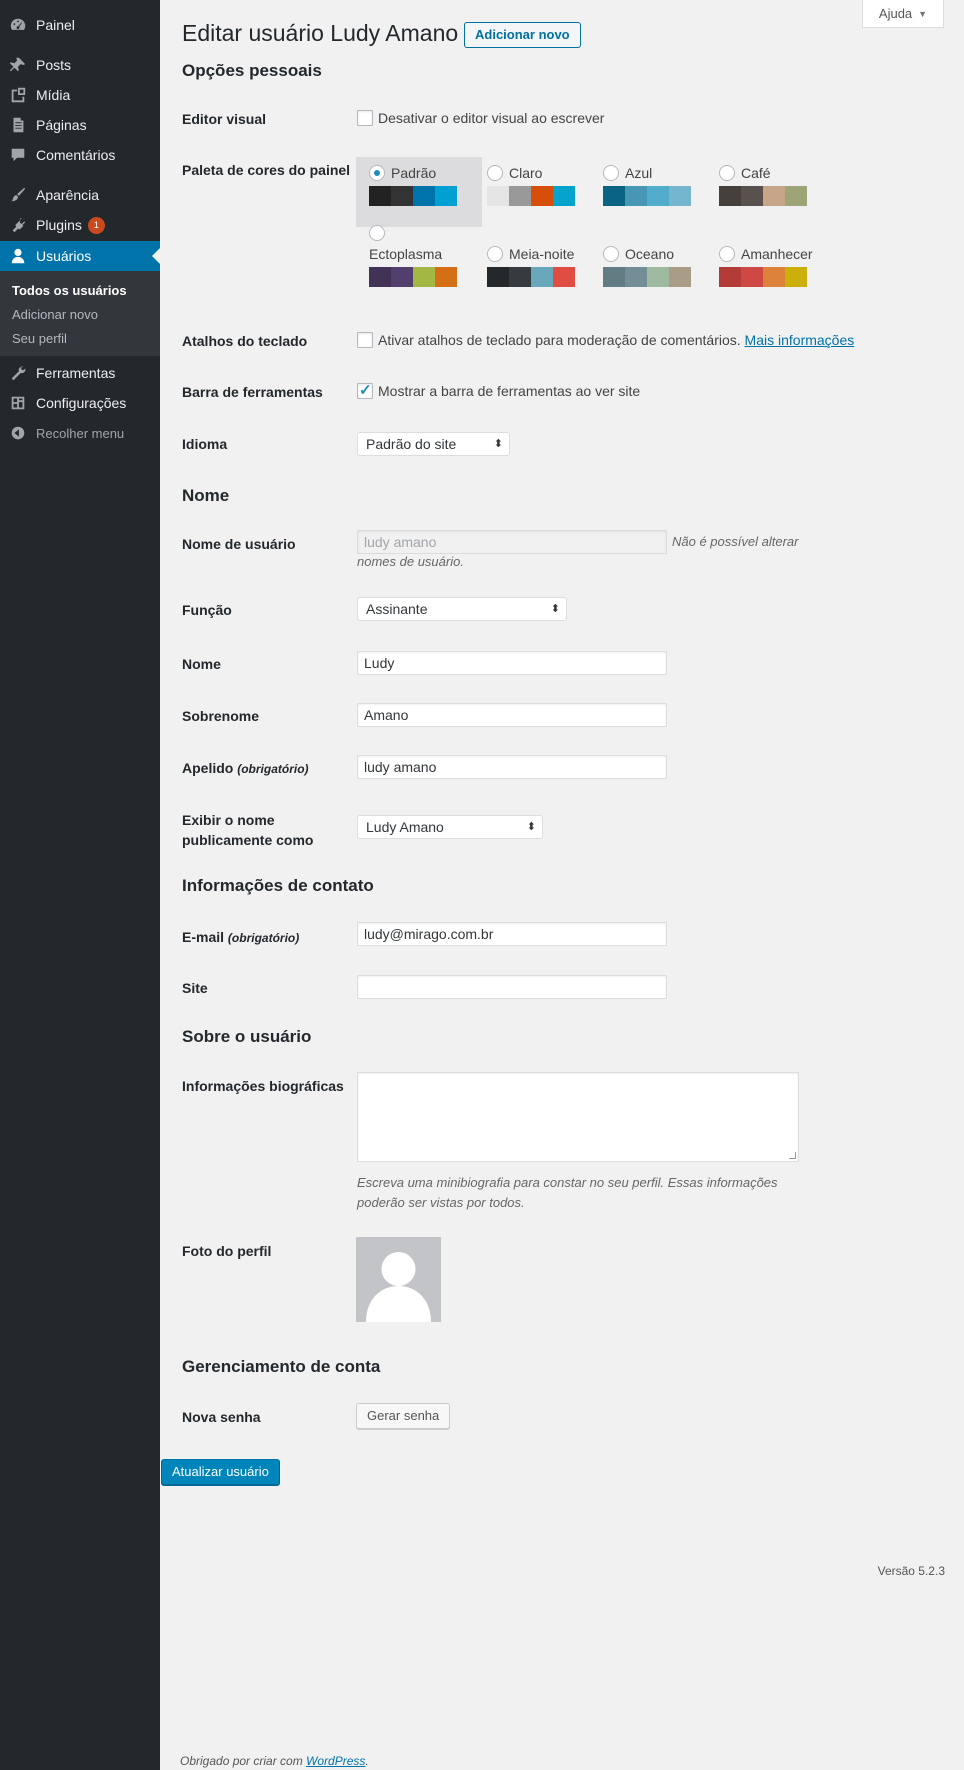 This screenshot has height=1770, width=964. Describe the element at coordinates (365, 390) in the screenshot. I see `show-toolbar-checkbox` at that location.